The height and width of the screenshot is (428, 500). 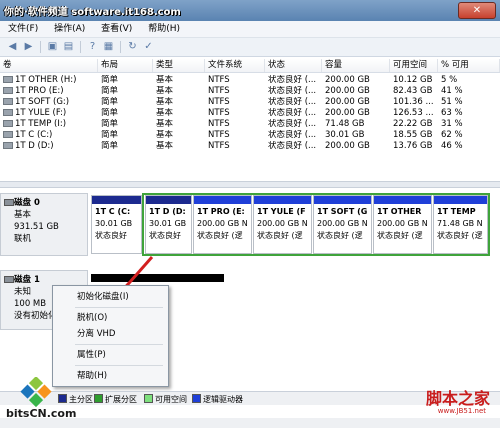 I want to click on jb51-logo-url: www.JB51.net, so click(x=461, y=411).